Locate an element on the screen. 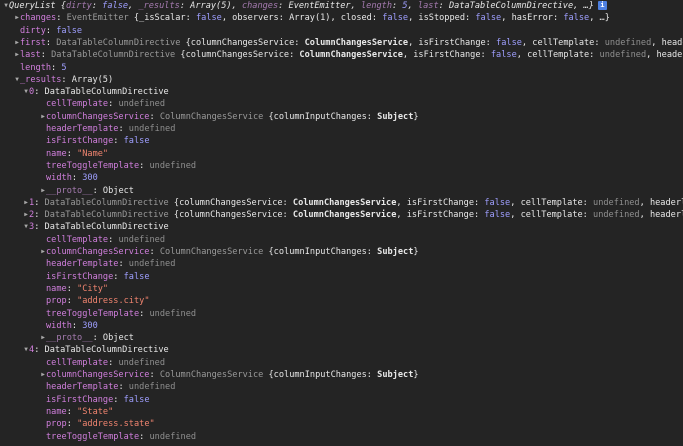  console-row-content: dirty: false is located at coordinates (351, 31).